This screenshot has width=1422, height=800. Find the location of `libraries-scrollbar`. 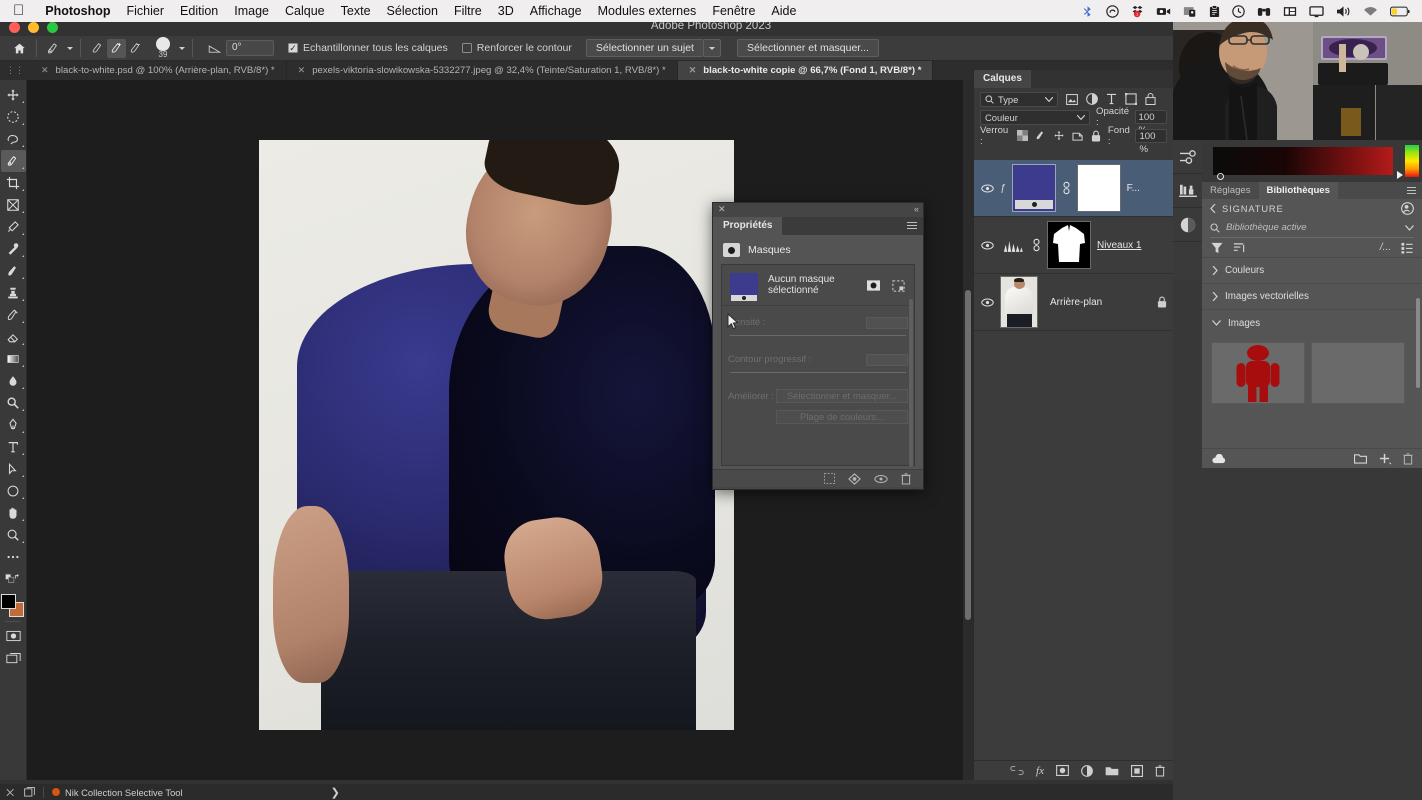

libraries-scrollbar is located at coordinates (1418, 343).